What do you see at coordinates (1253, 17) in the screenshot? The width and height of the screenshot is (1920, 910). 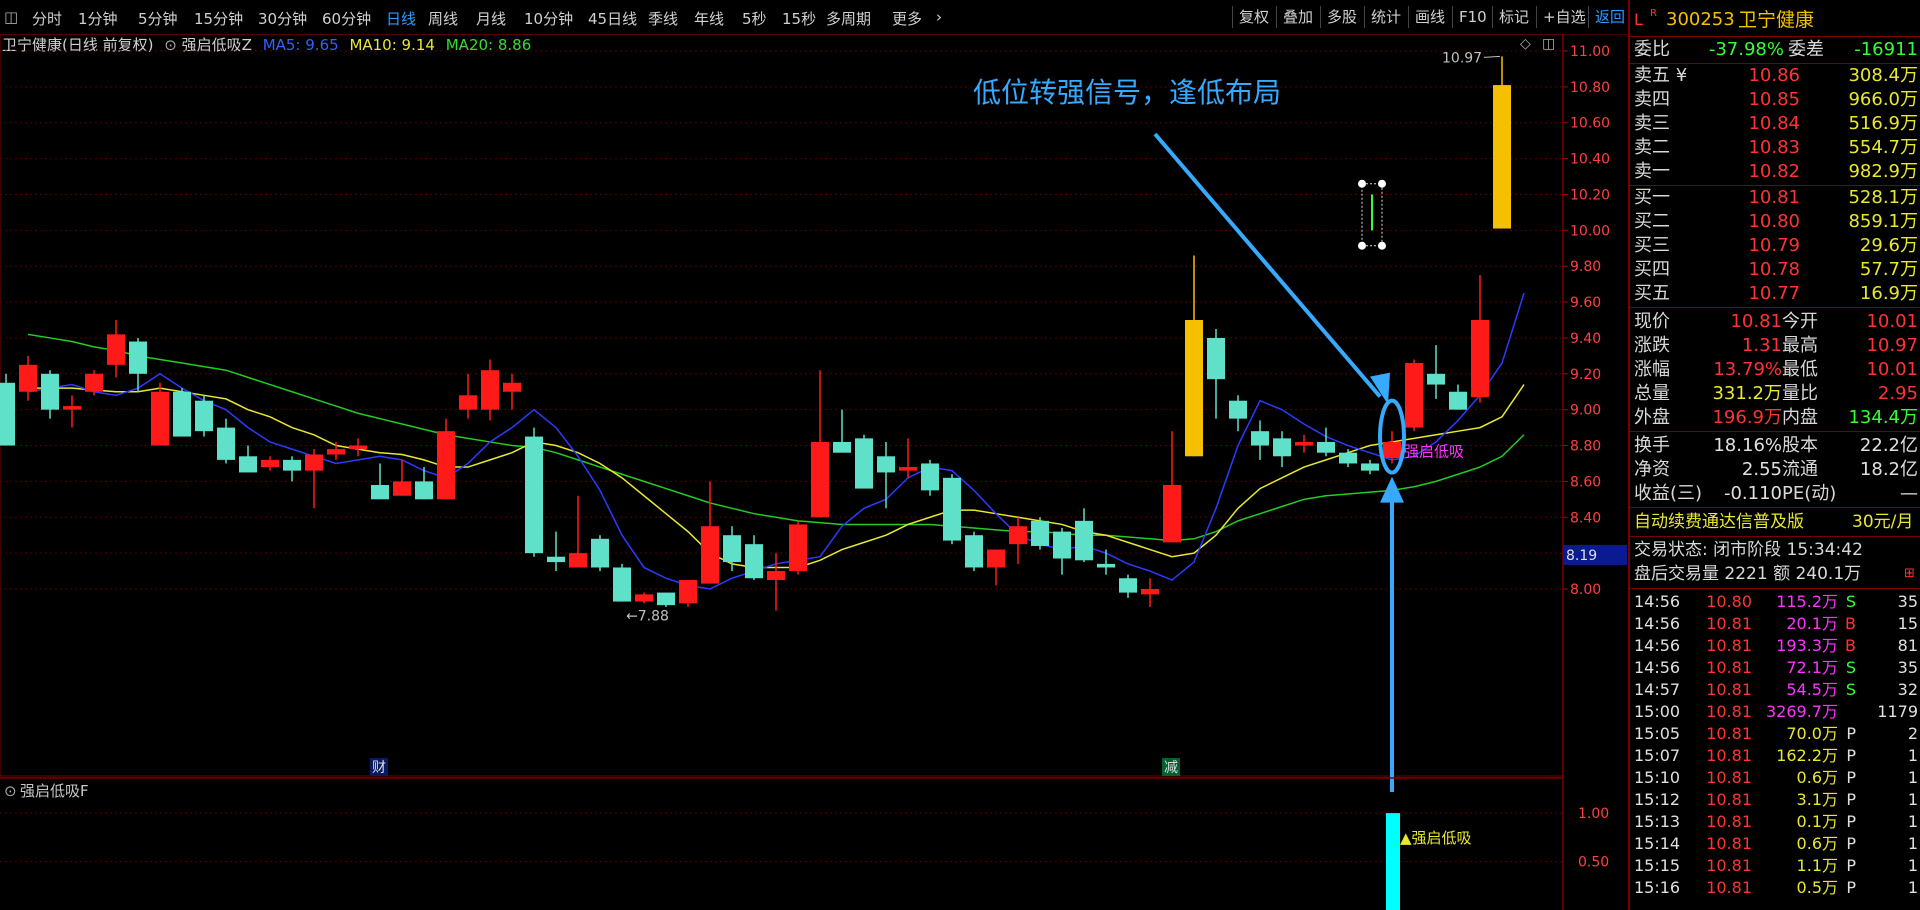 I see `toolbar-button: 复权` at bounding box center [1253, 17].